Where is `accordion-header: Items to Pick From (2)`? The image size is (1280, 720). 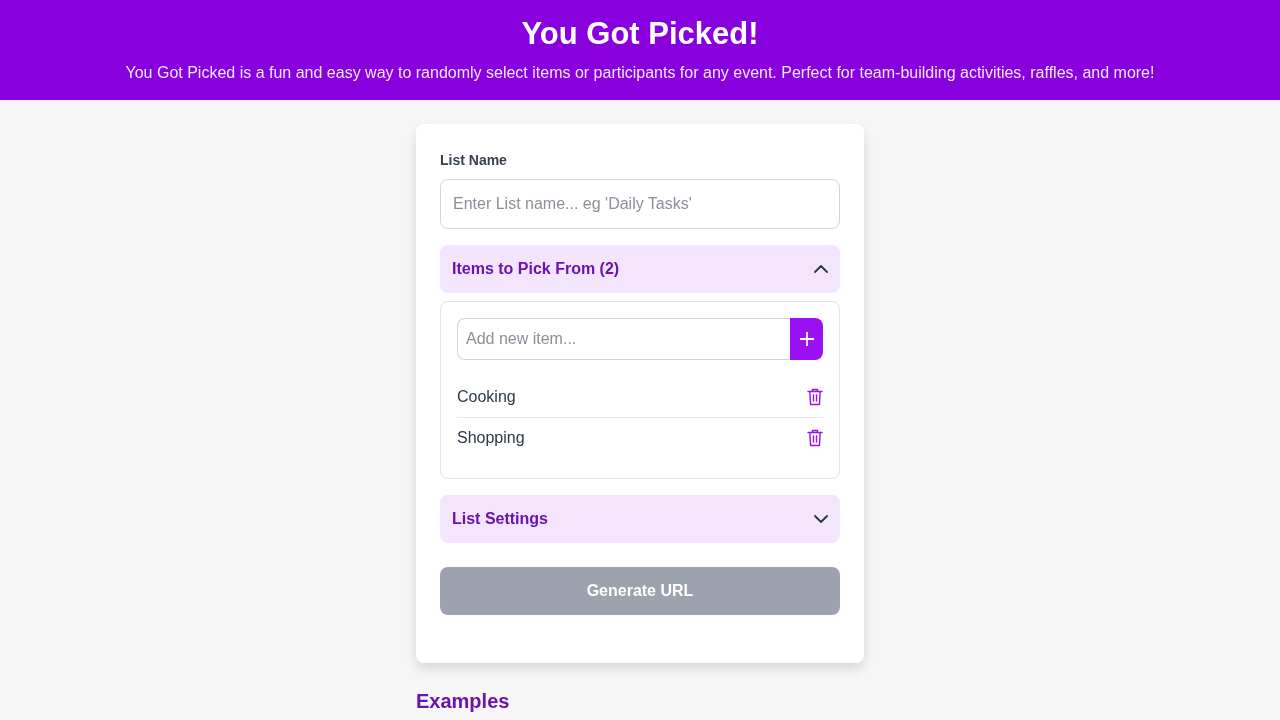 accordion-header: Items to Pick From (2) is located at coordinates (640, 269).